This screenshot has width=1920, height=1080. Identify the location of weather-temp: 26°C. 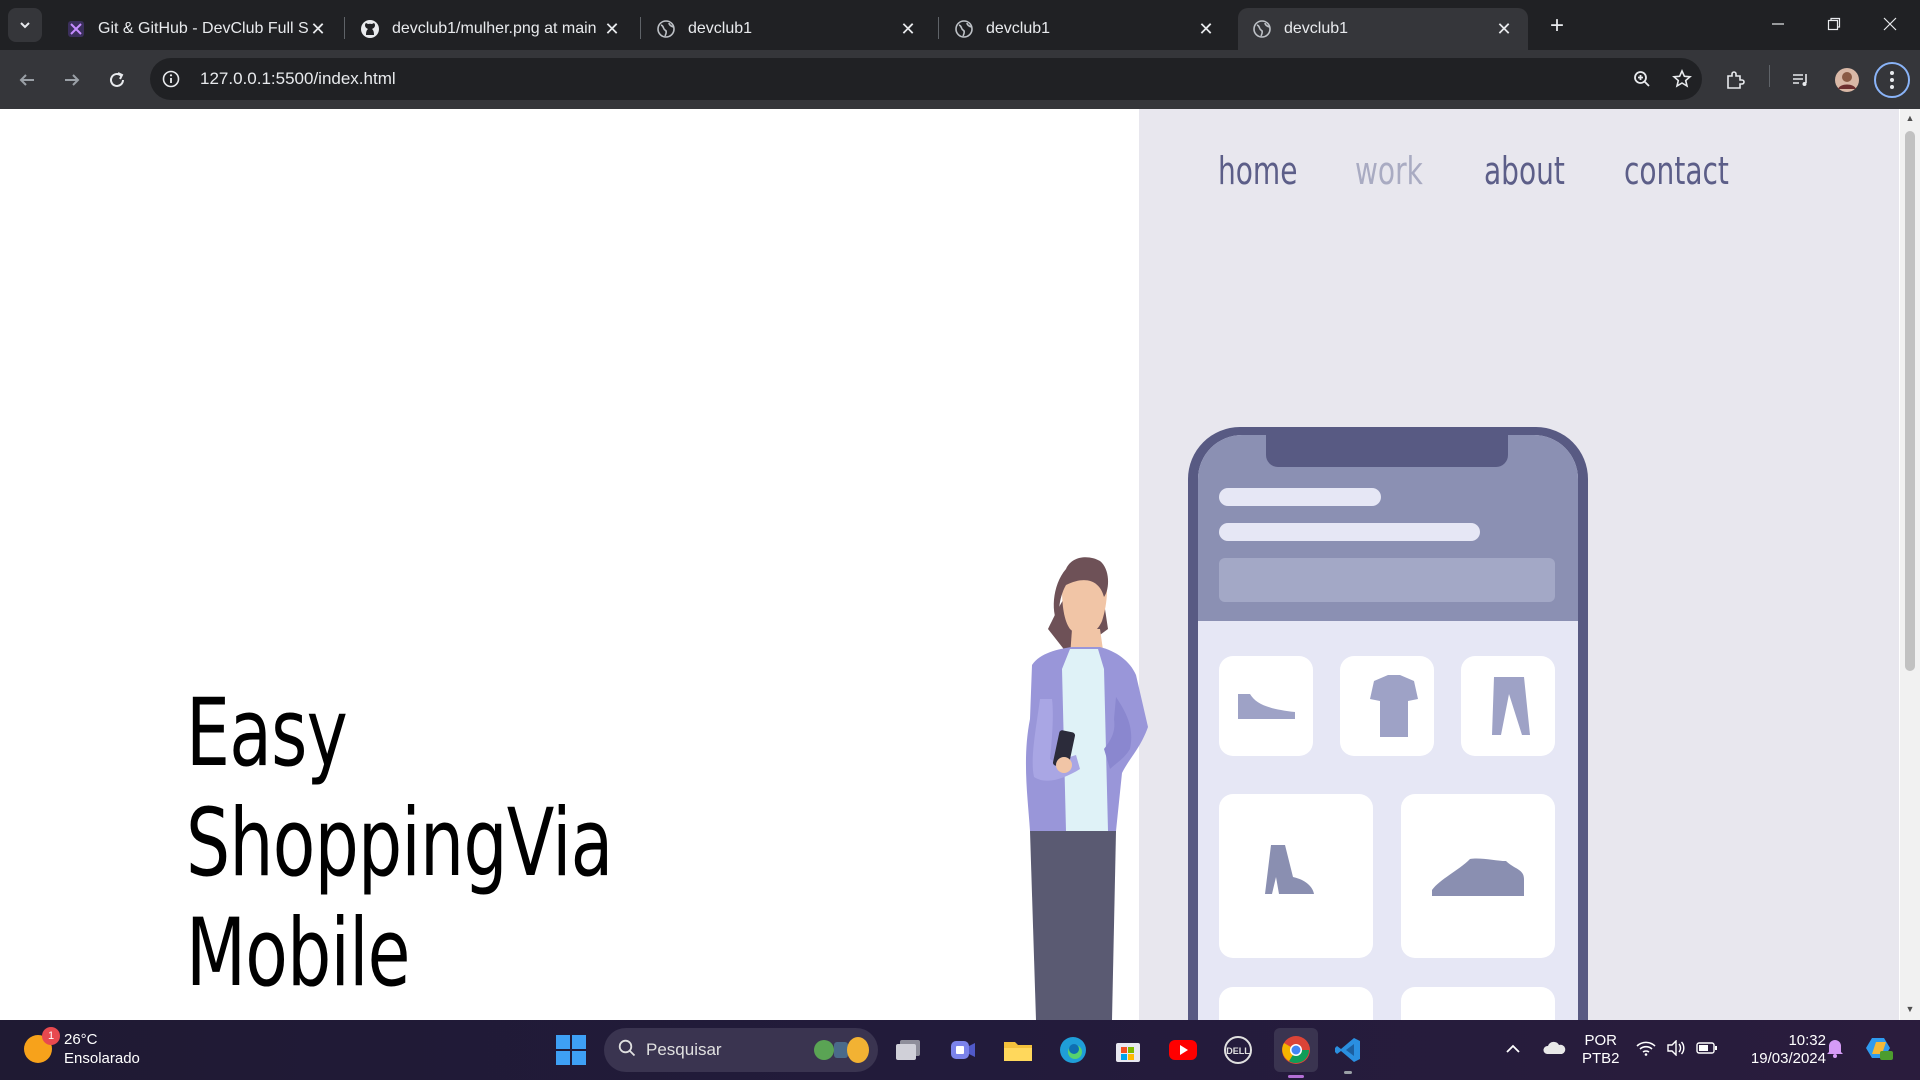
(81, 1039).